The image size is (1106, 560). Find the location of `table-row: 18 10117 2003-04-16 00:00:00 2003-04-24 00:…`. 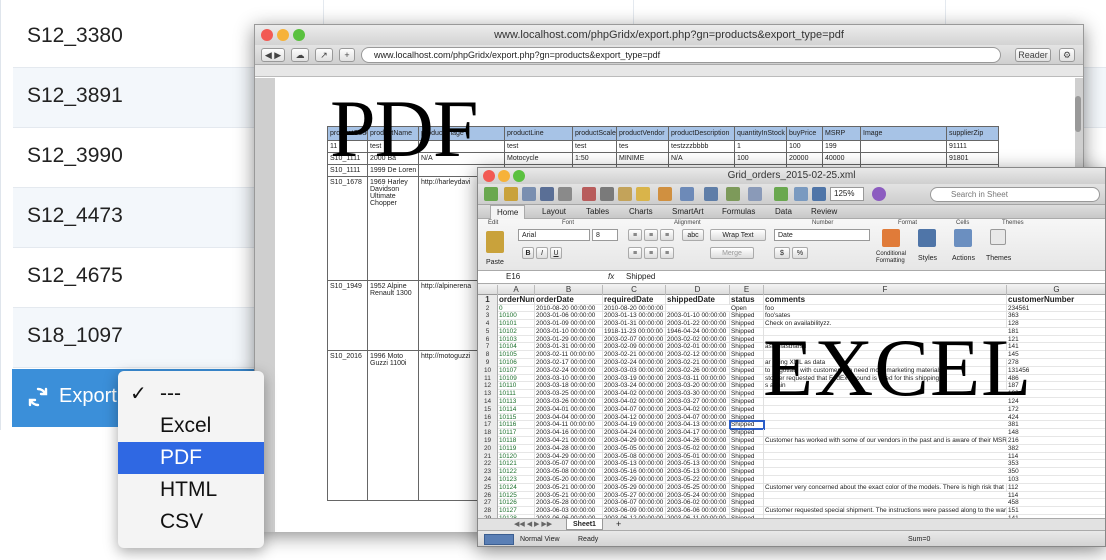

table-row: 18 10117 2003-04-16 00:00:00 2003-04-24 00:… is located at coordinates (791, 433).